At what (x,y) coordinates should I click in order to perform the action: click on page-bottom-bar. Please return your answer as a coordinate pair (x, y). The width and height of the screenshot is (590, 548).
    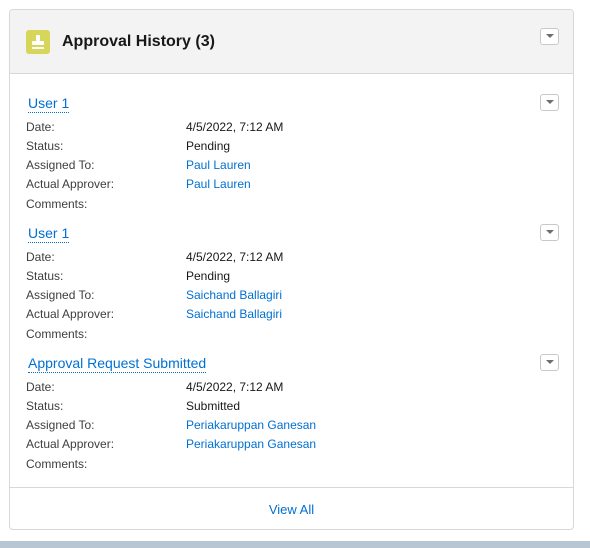
    Looking at the image, I should click on (295, 544).